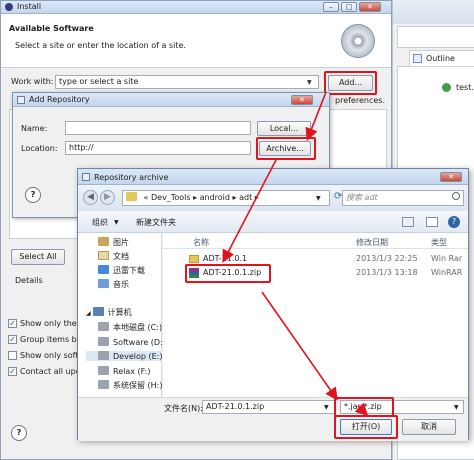 The image size is (474, 460). What do you see at coordinates (286, 148) in the screenshot?
I see `archive-button-highlight` at bounding box center [286, 148].